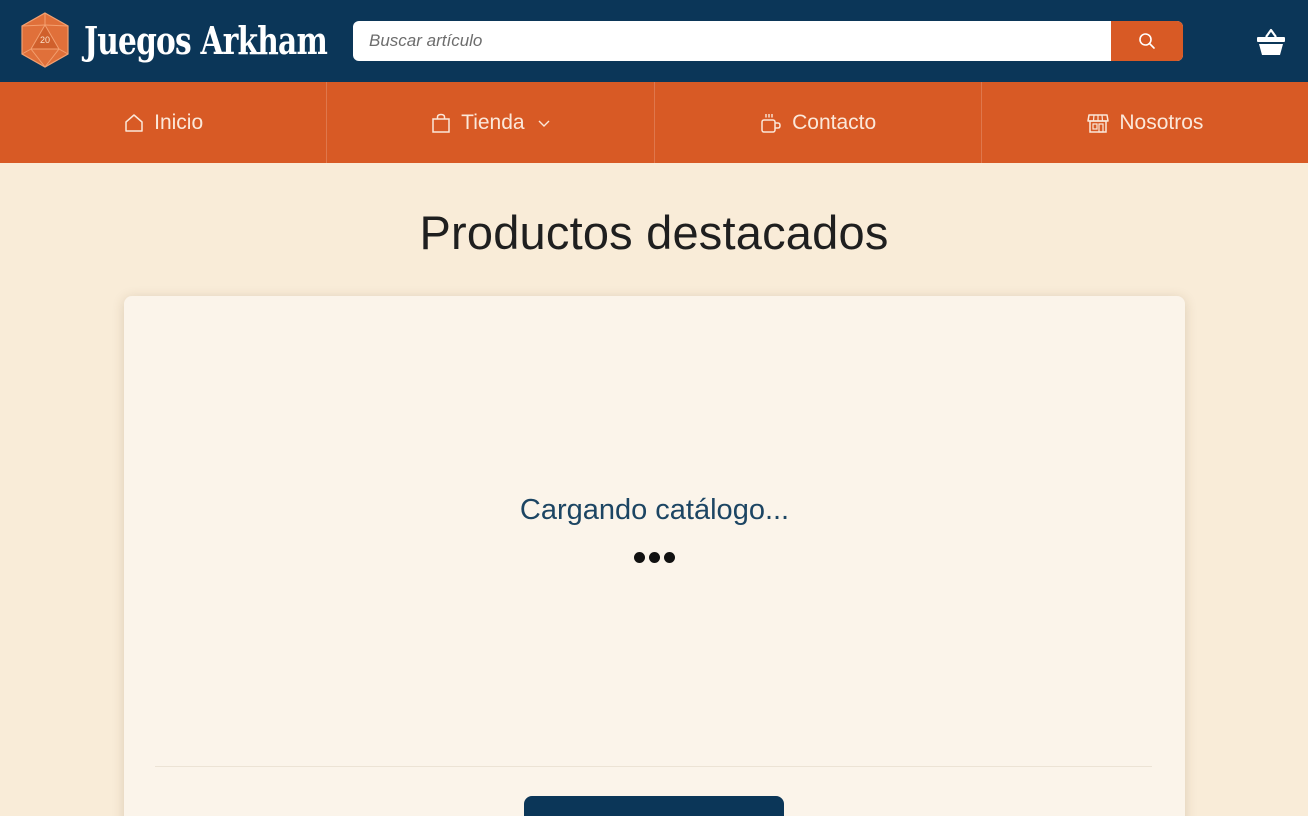 The width and height of the screenshot is (1308, 816). I want to click on nav-item-nosotros: Nosotros, so click(1145, 122).